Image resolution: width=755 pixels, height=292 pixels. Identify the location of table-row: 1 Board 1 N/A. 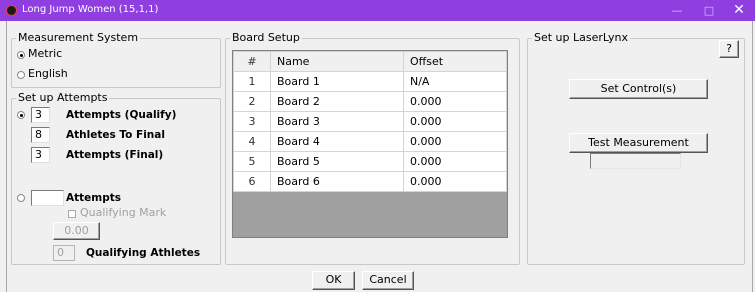
(370, 81).